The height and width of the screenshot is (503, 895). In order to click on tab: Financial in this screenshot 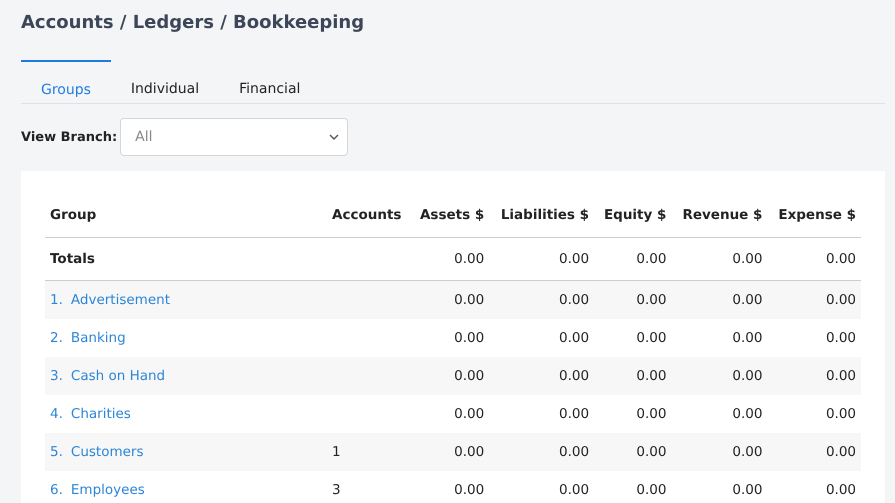, I will do `click(269, 81)`.